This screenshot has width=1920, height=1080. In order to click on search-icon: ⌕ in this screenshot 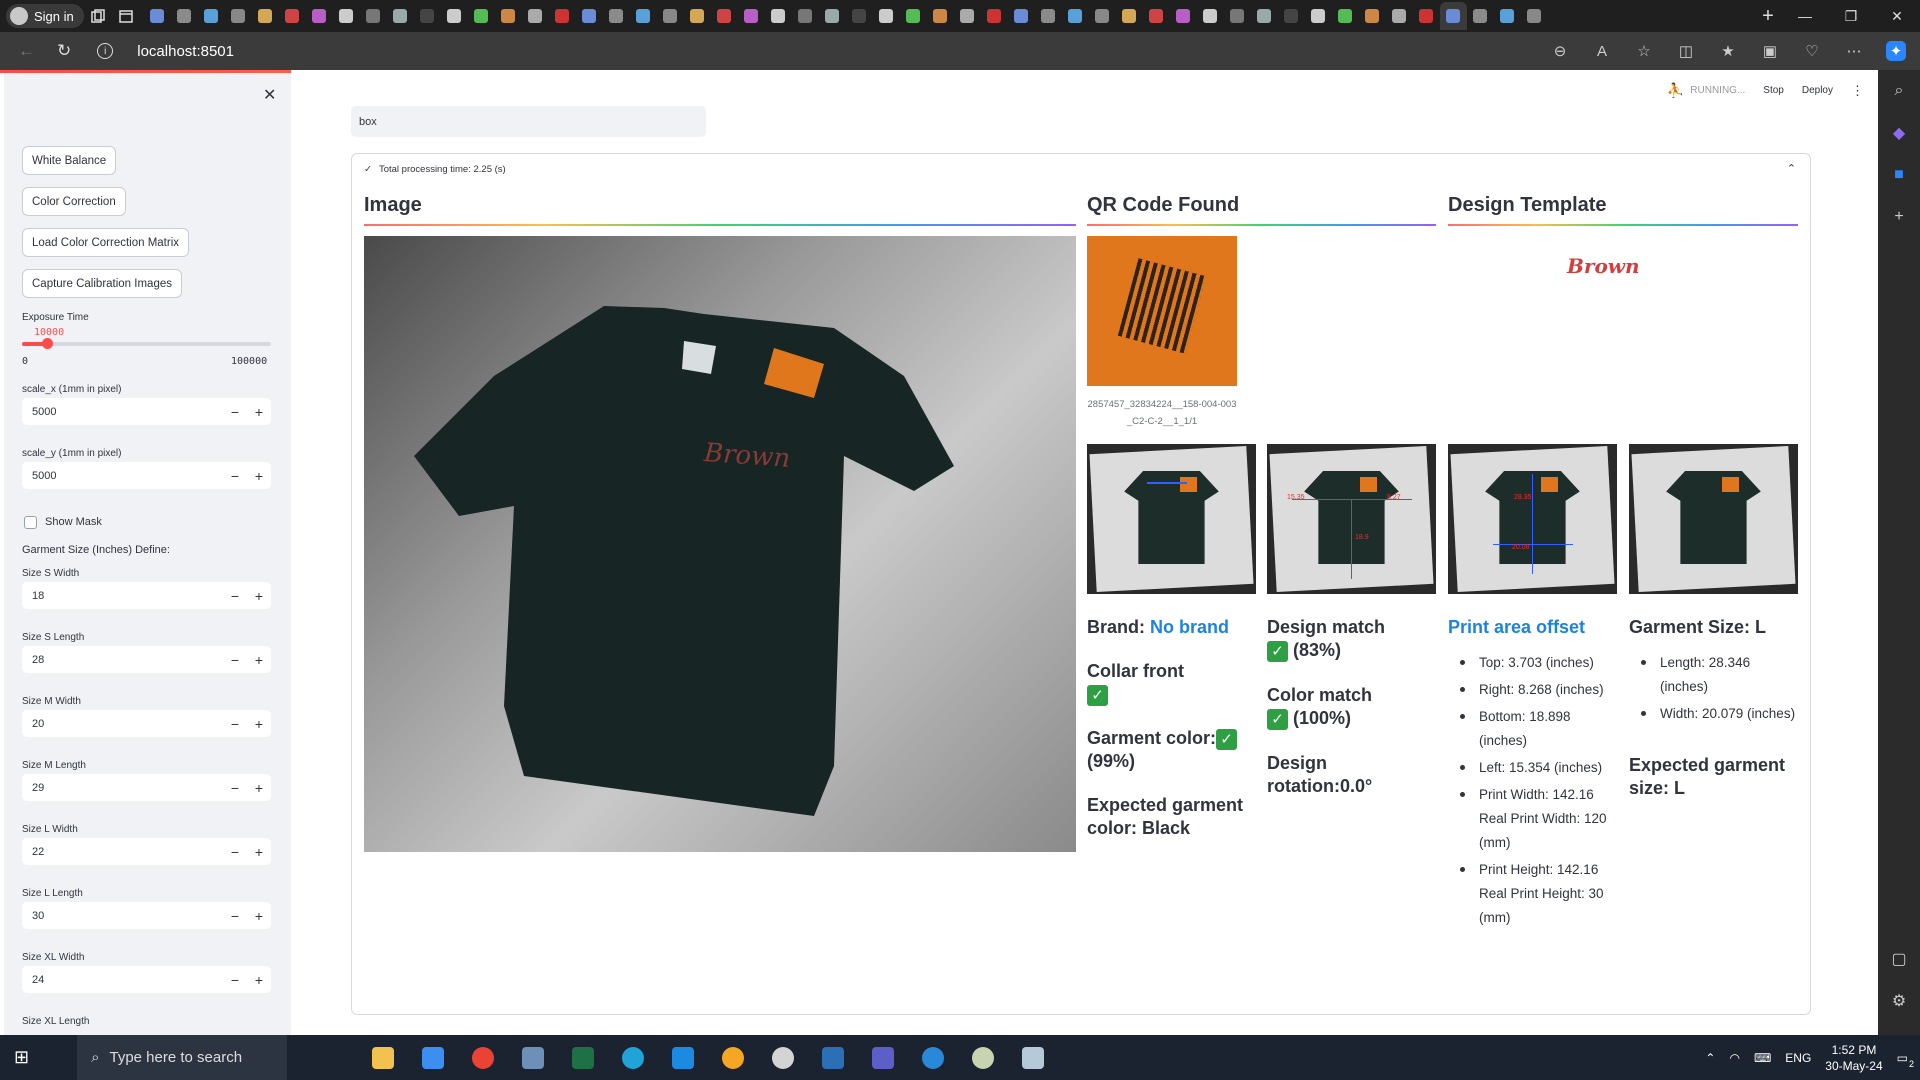, I will do `click(1899, 91)`.